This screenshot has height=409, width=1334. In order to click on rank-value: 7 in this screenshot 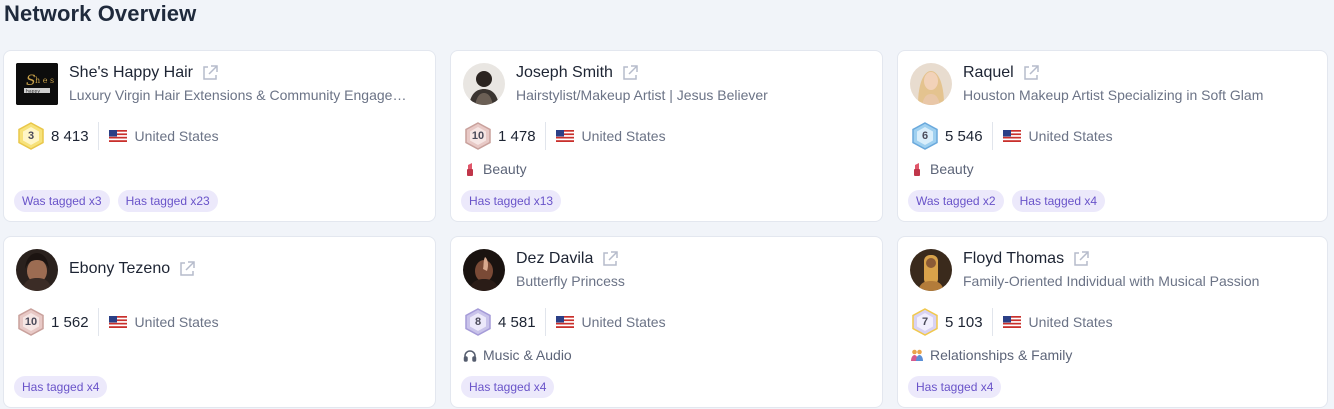, I will do `click(925, 322)`.